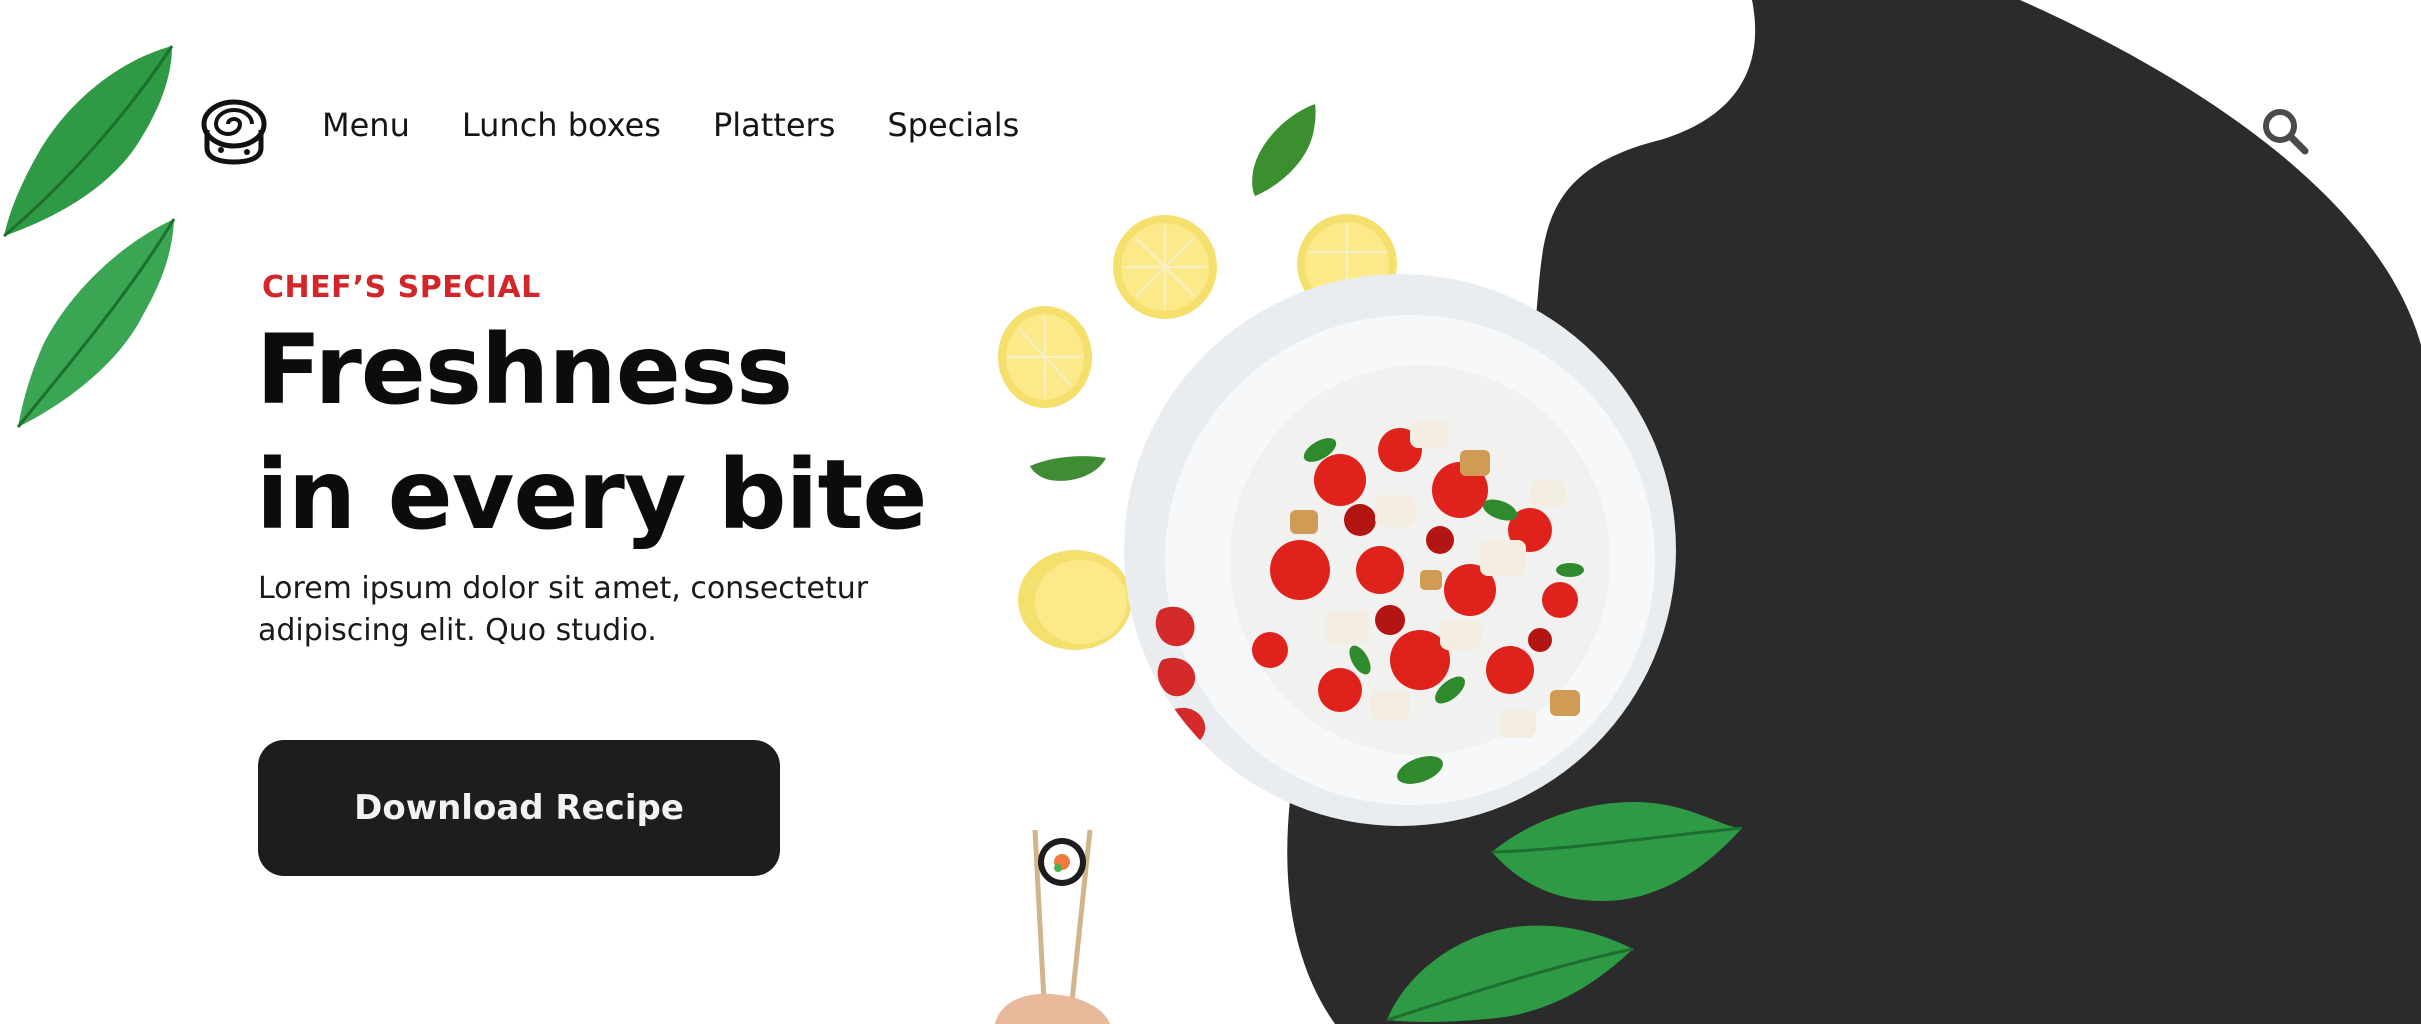  What do you see at coordinates (234, 131) in the screenshot?
I see `cinnamon-roll-logo-icon` at bounding box center [234, 131].